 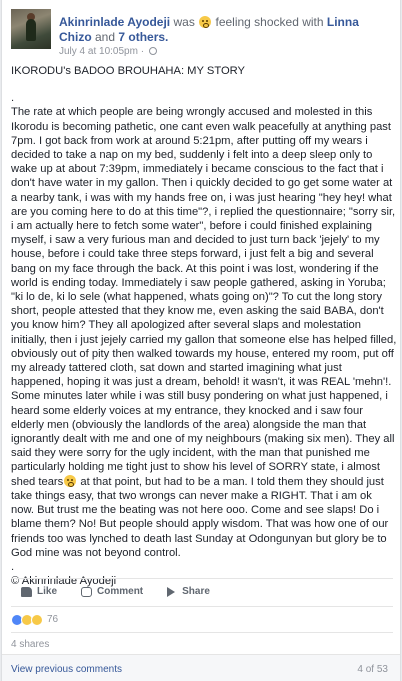 I want to click on reactions-summary: 76, so click(x=202, y=619).